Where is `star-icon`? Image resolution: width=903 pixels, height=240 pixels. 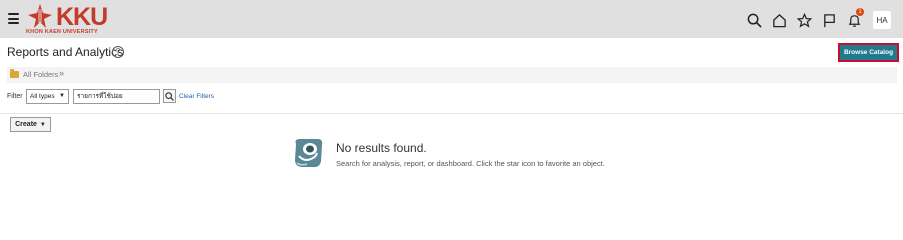 star-icon is located at coordinates (804, 20).